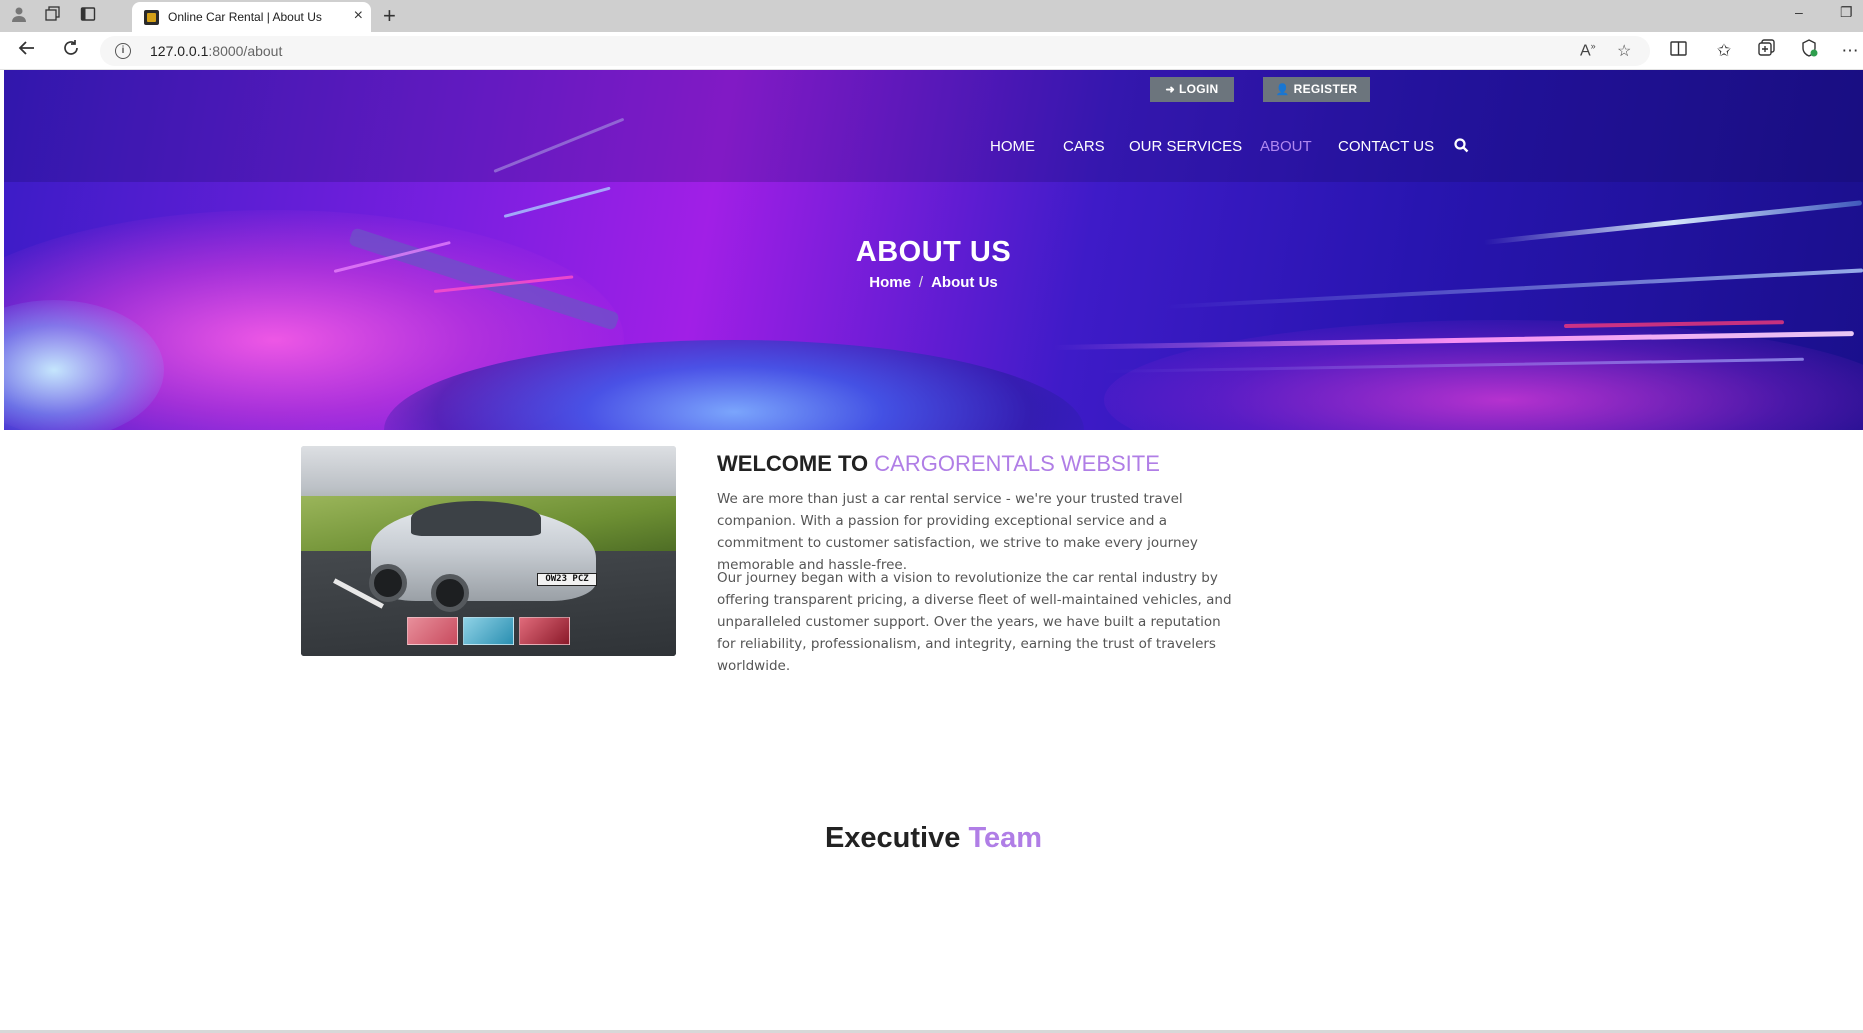 The image size is (1863, 1033). Describe the element at coordinates (567, 579) in the screenshot. I see `photo-license-plate: OW23 PCZ` at that location.